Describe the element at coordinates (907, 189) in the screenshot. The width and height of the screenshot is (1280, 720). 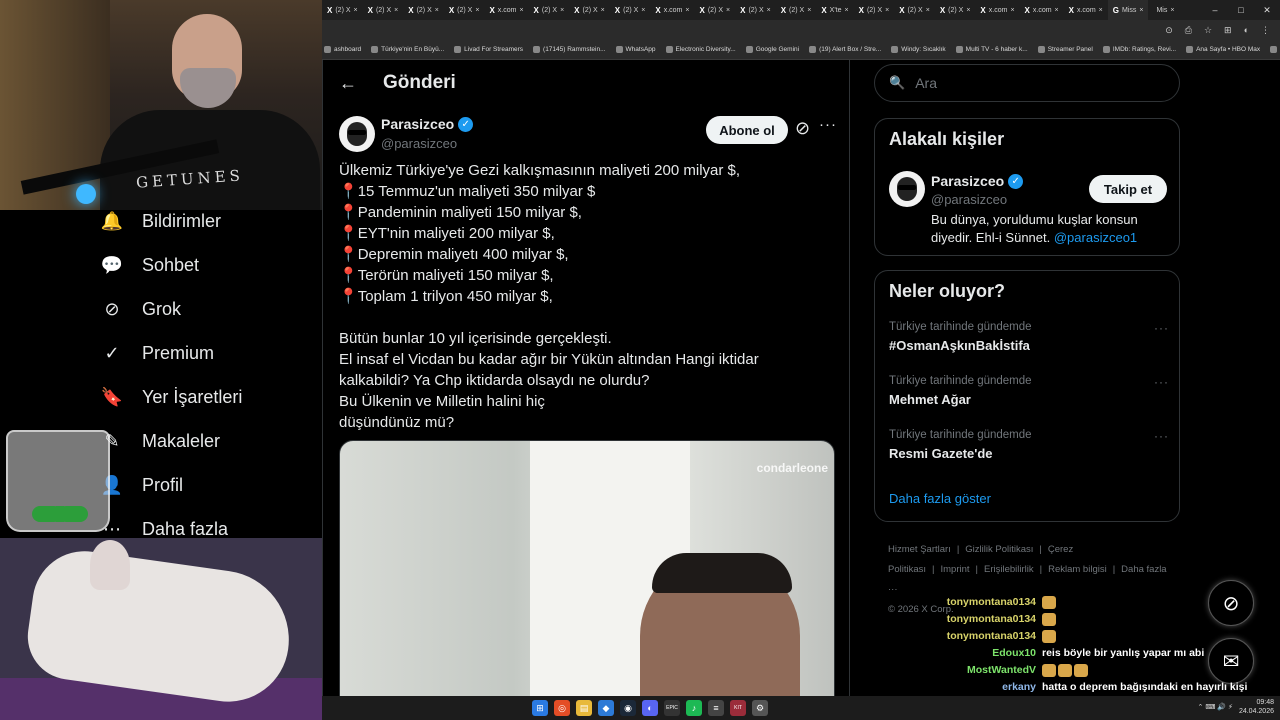
I see `related-avatar` at that location.